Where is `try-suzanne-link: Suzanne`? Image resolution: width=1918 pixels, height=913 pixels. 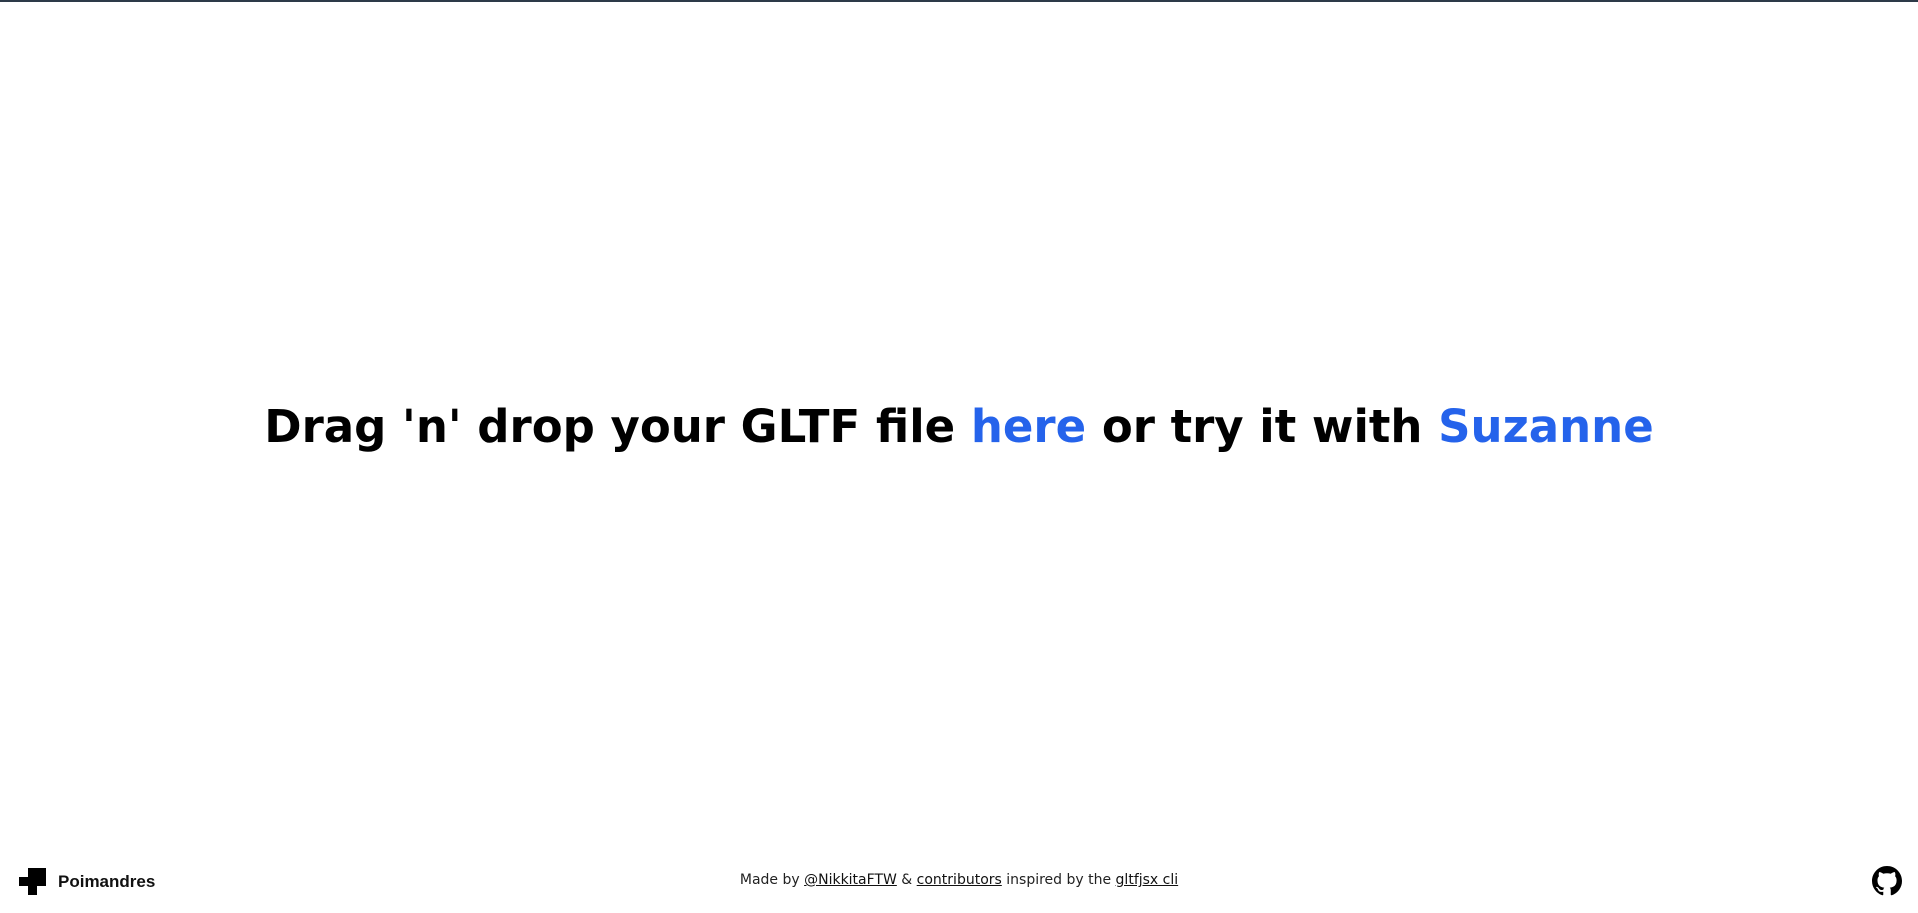
try-suzanne-link: Suzanne is located at coordinates (1546, 426).